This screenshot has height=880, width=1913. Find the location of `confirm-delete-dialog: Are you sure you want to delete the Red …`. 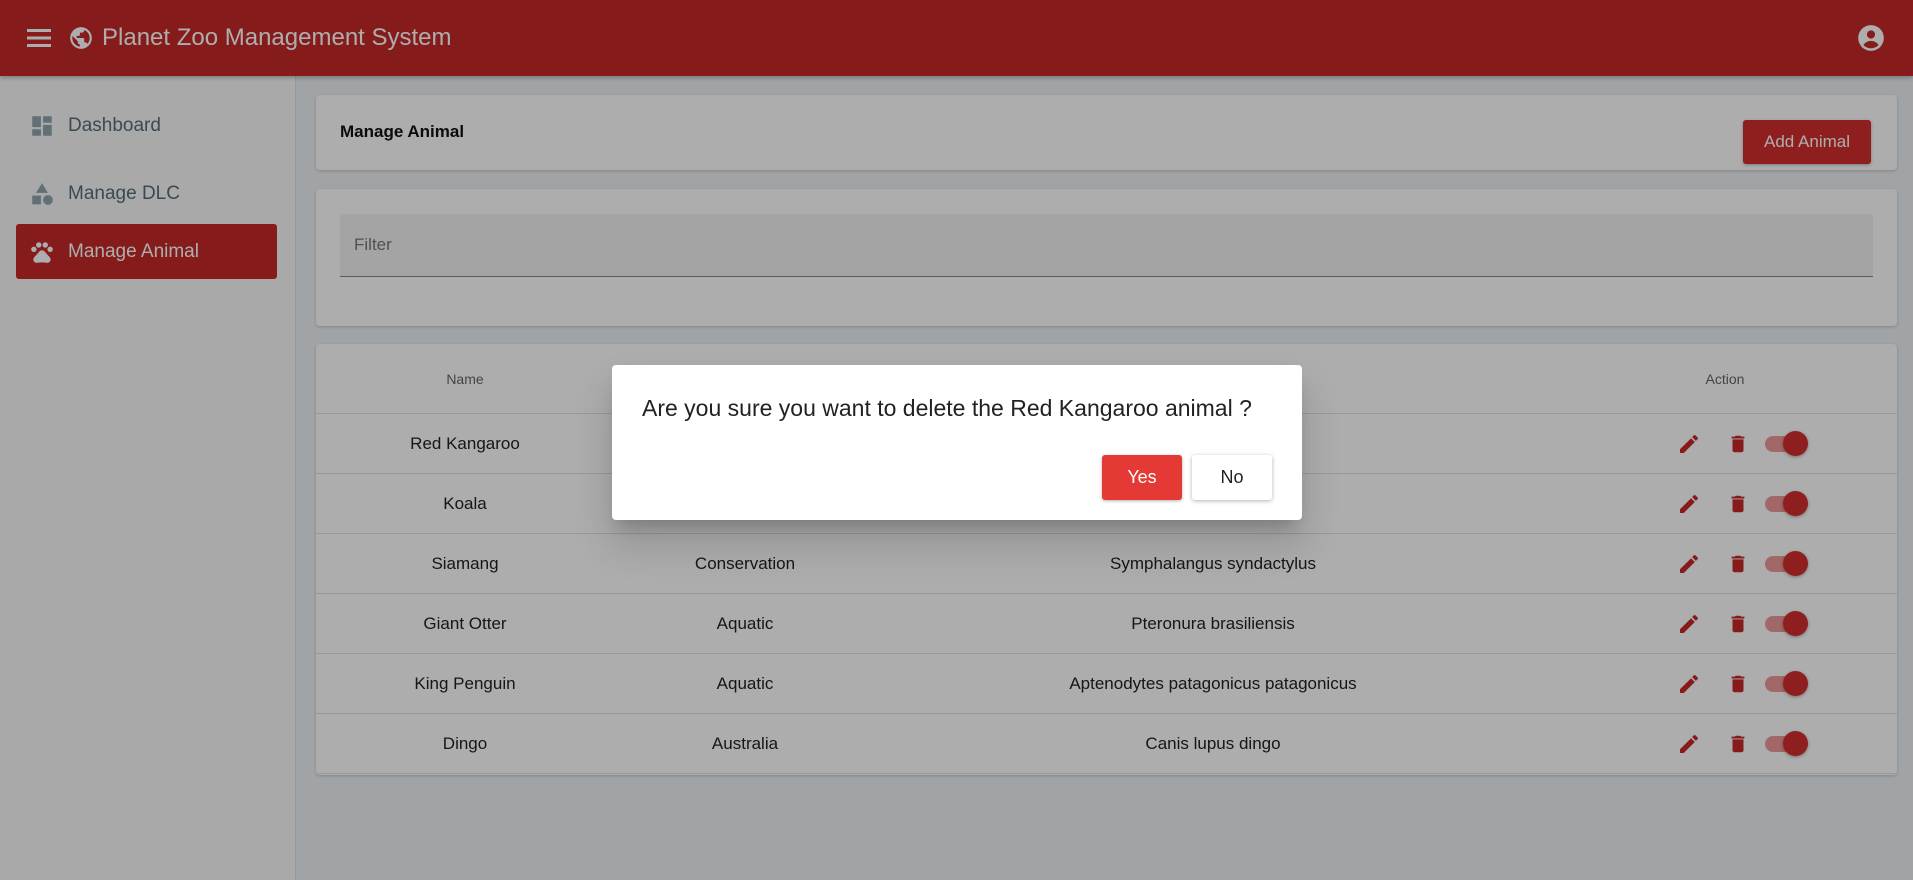

confirm-delete-dialog: Are you sure you want to delete the Red … is located at coordinates (957, 442).